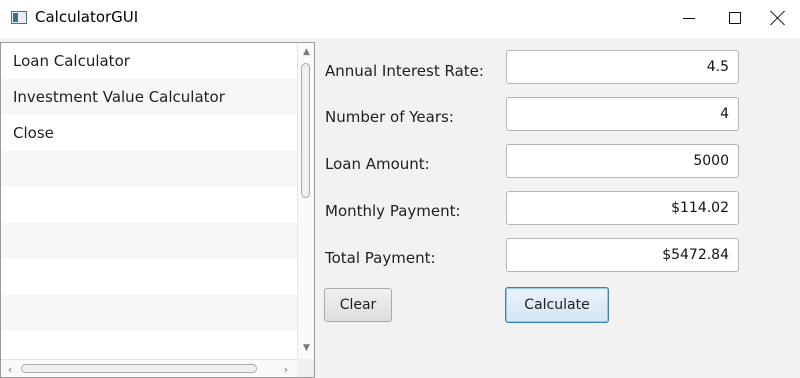 This screenshot has height=378, width=800. What do you see at coordinates (286, 369) in the screenshot?
I see `scroll-right-icon: ›` at bounding box center [286, 369].